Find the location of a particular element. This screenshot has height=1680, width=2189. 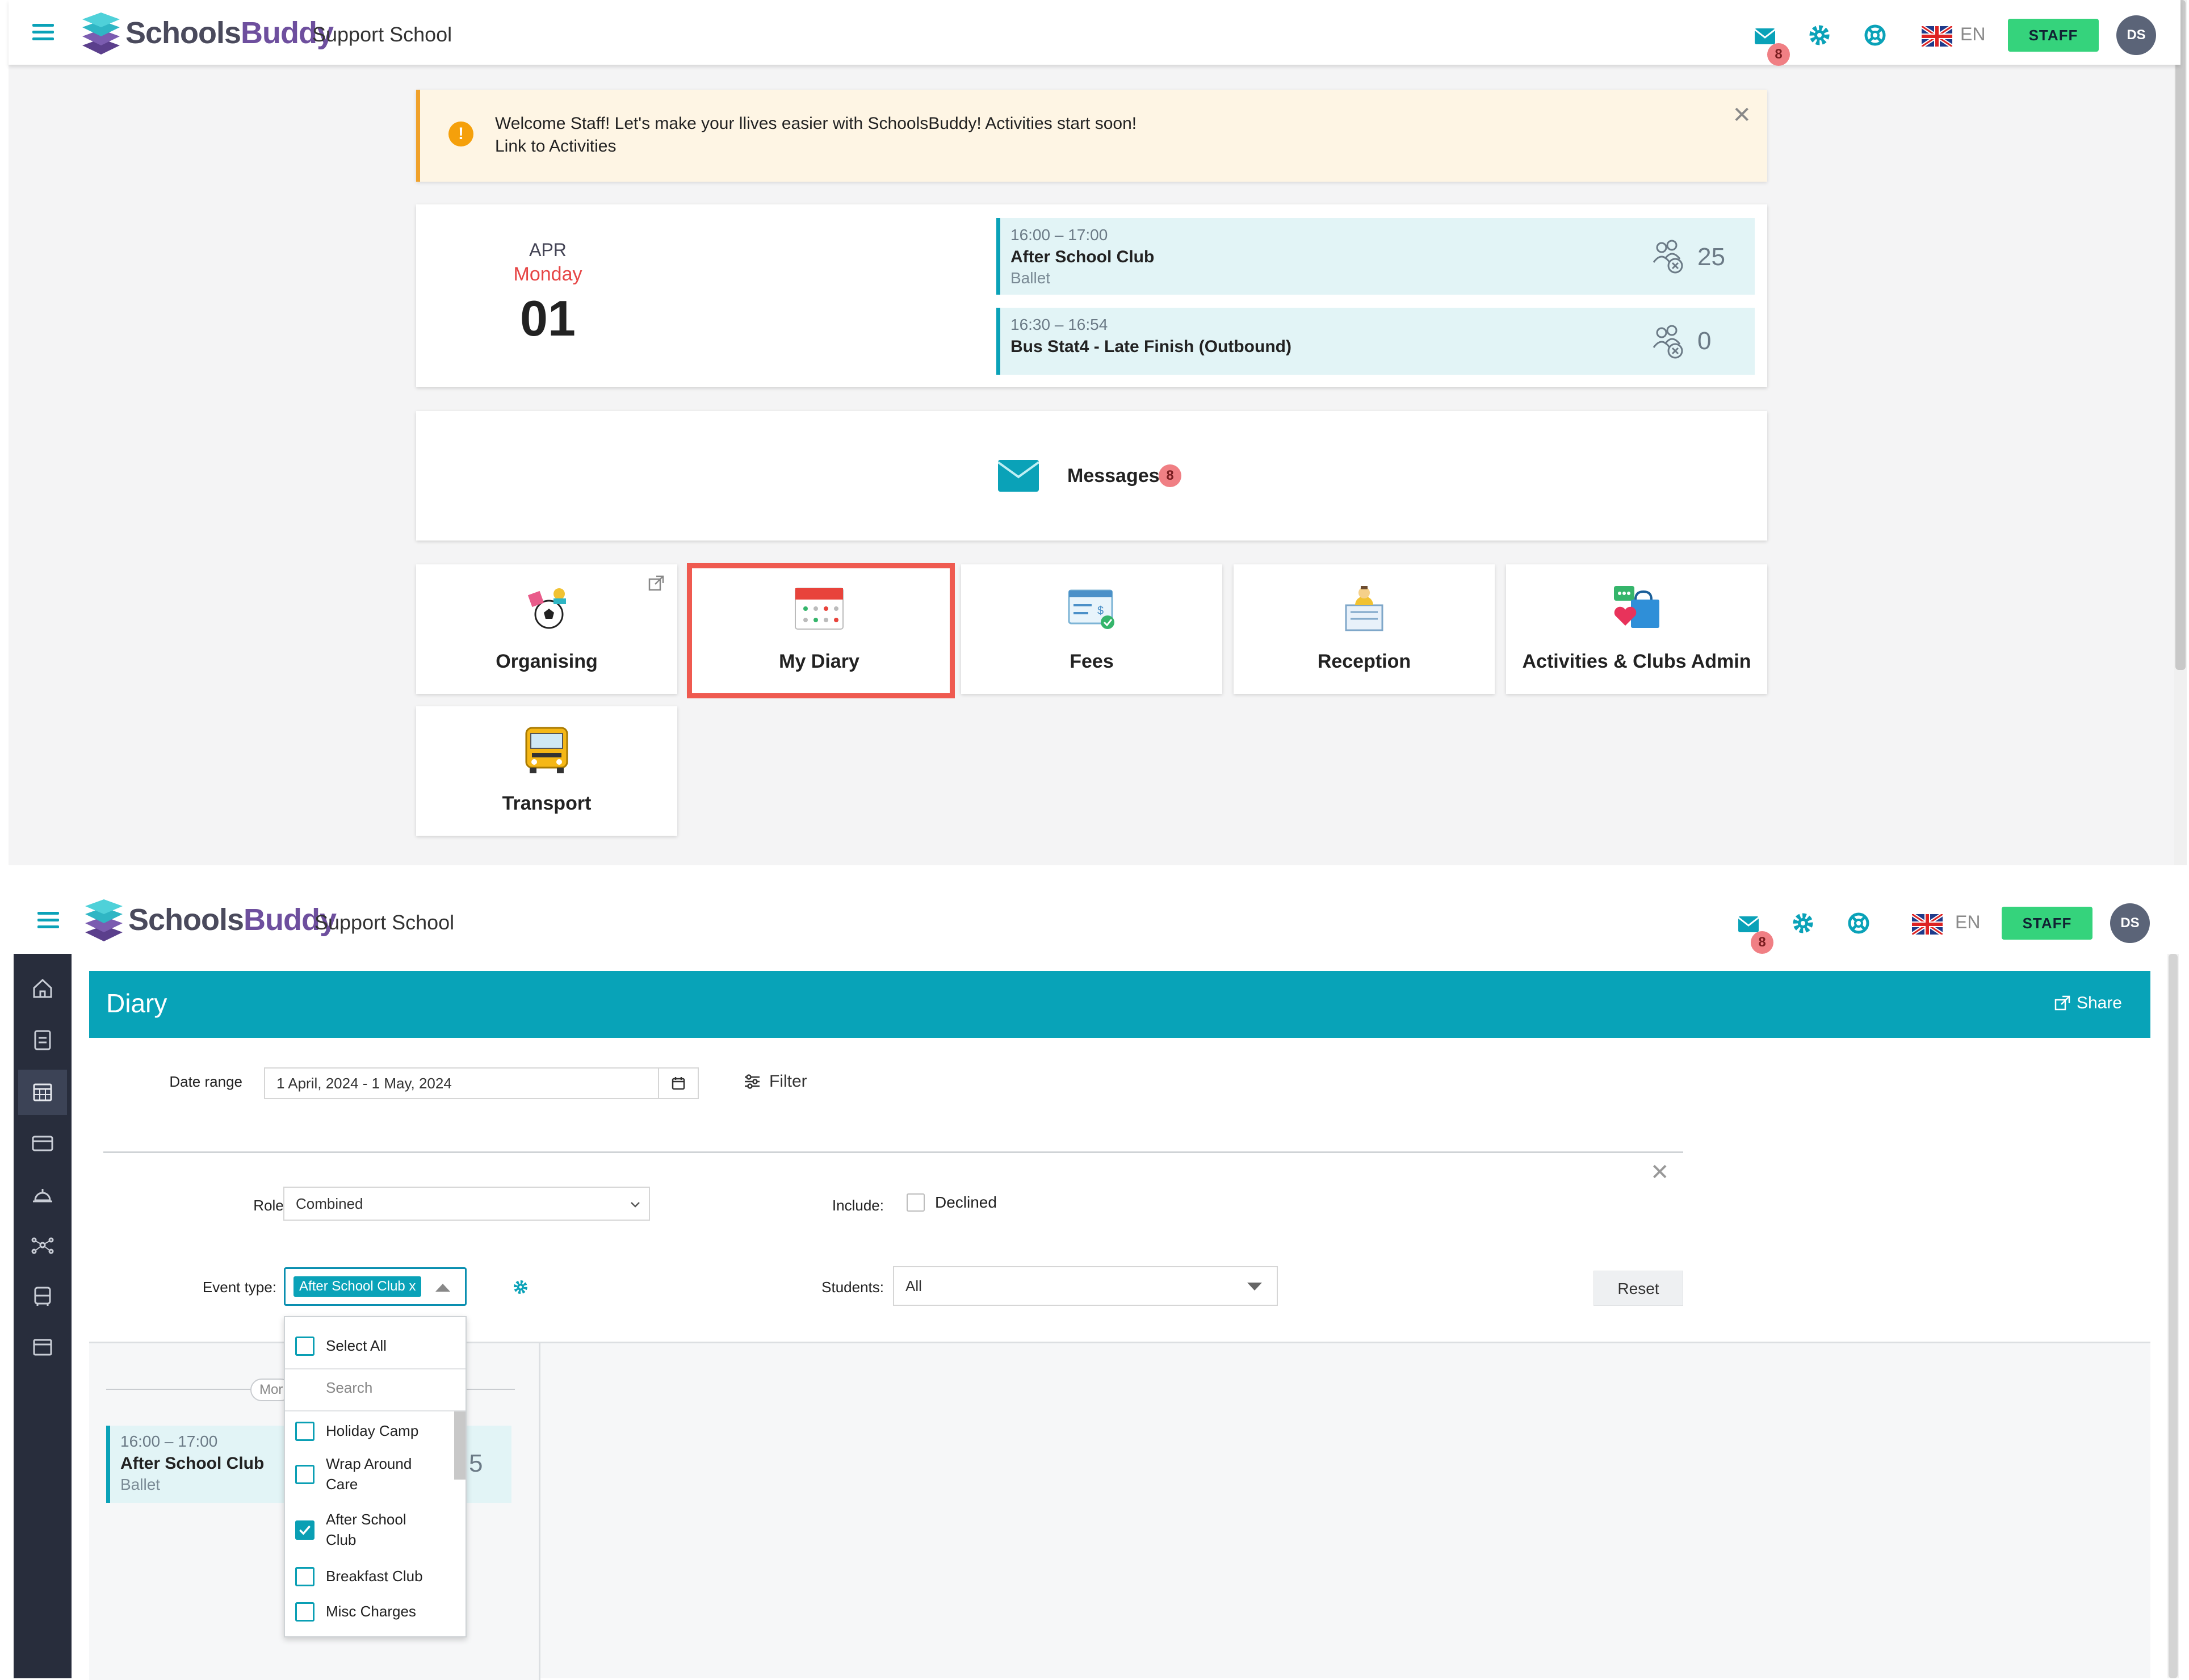

students-label: Students: is located at coordinates (852, 1287).